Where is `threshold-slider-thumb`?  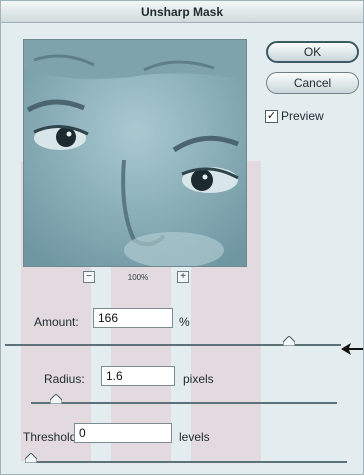 threshold-slider-thumb is located at coordinates (31, 458).